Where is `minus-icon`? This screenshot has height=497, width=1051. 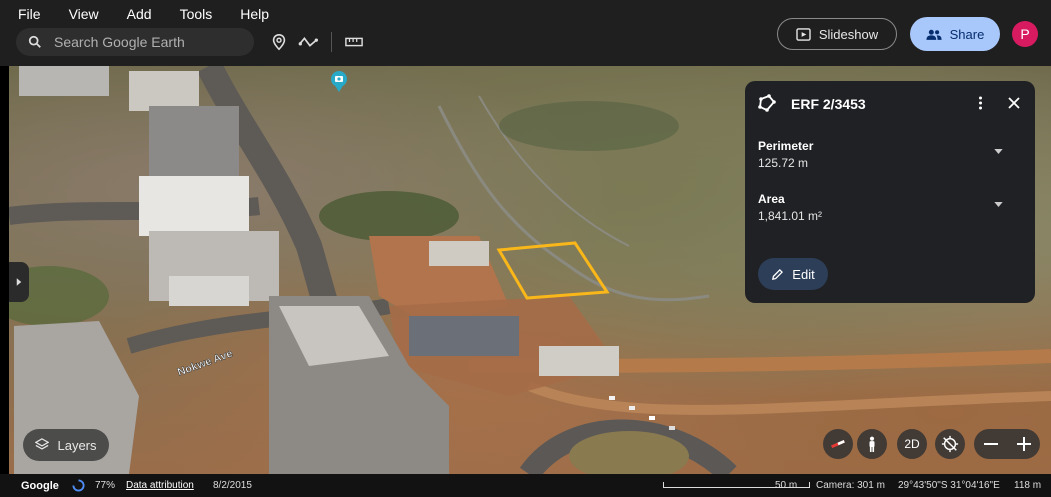
minus-icon is located at coordinates (990, 444).